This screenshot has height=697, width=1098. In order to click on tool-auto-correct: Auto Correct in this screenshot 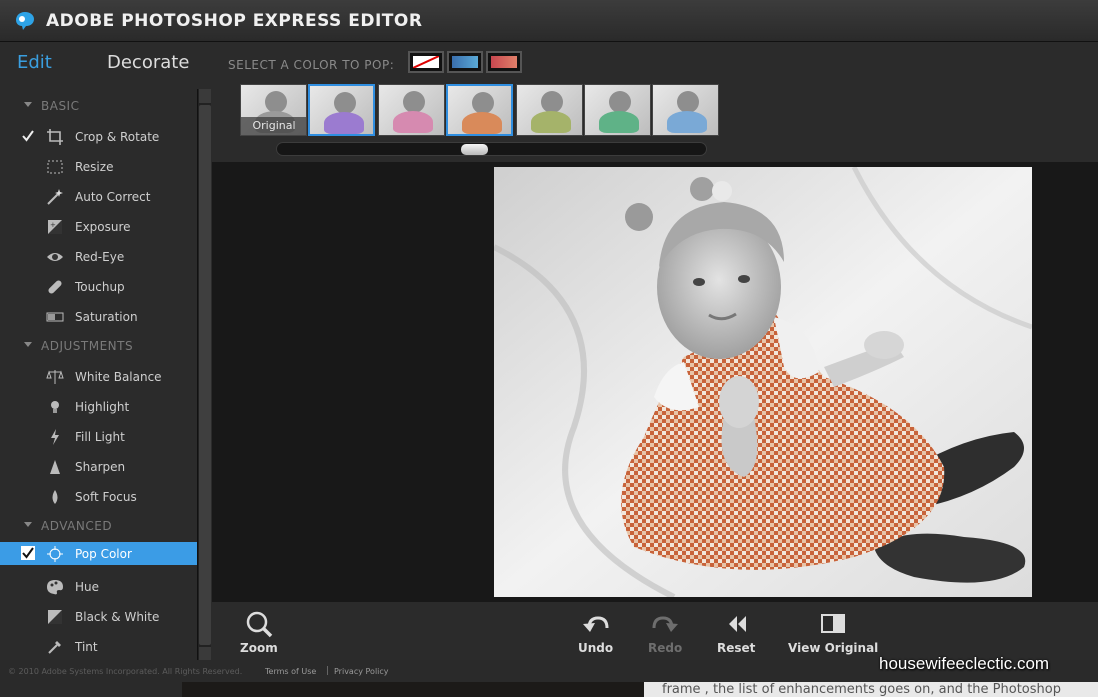, I will do `click(98, 197)`.